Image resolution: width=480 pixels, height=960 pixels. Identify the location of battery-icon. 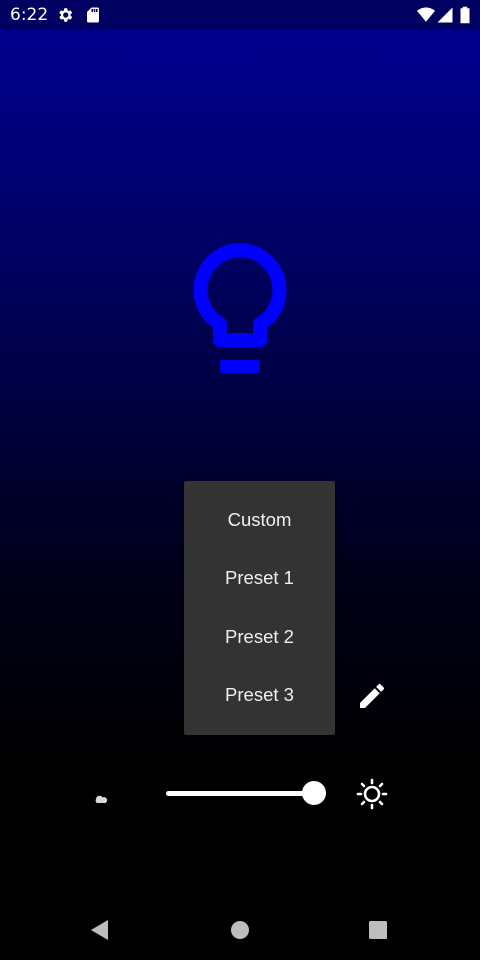
(465, 15).